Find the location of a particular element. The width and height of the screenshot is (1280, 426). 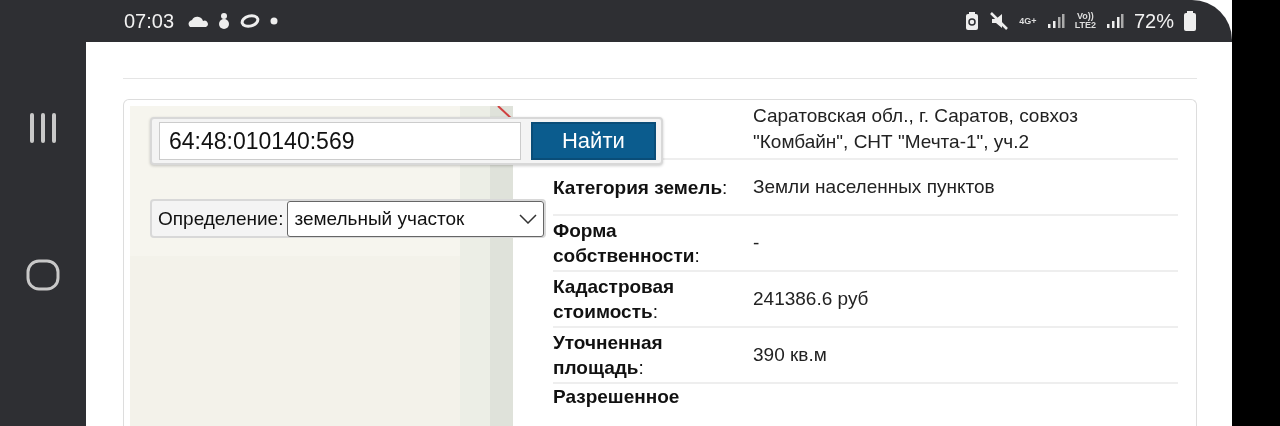

definition-select: земельный участок is located at coordinates (415, 218).